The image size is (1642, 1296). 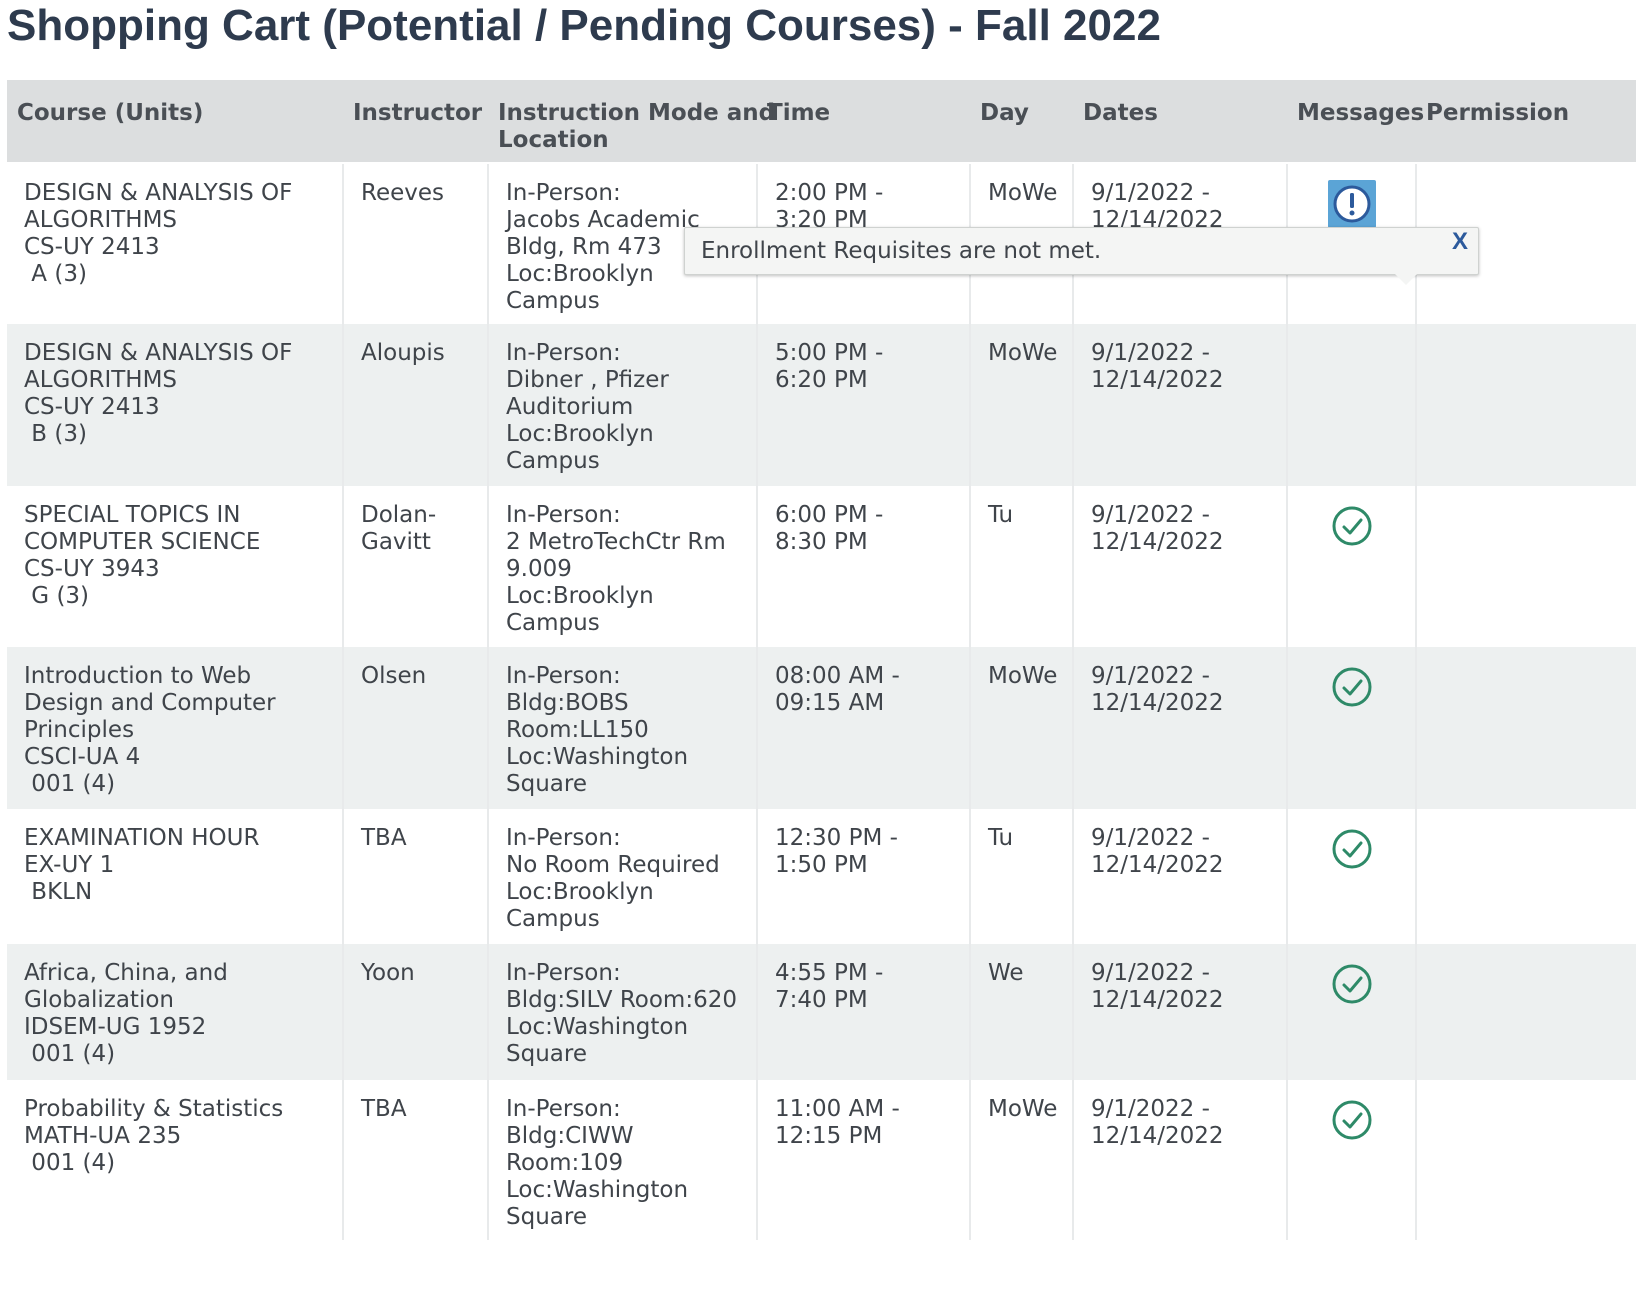 What do you see at coordinates (416, 728) in the screenshot?
I see `instructor-cell: Olsen` at bounding box center [416, 728].